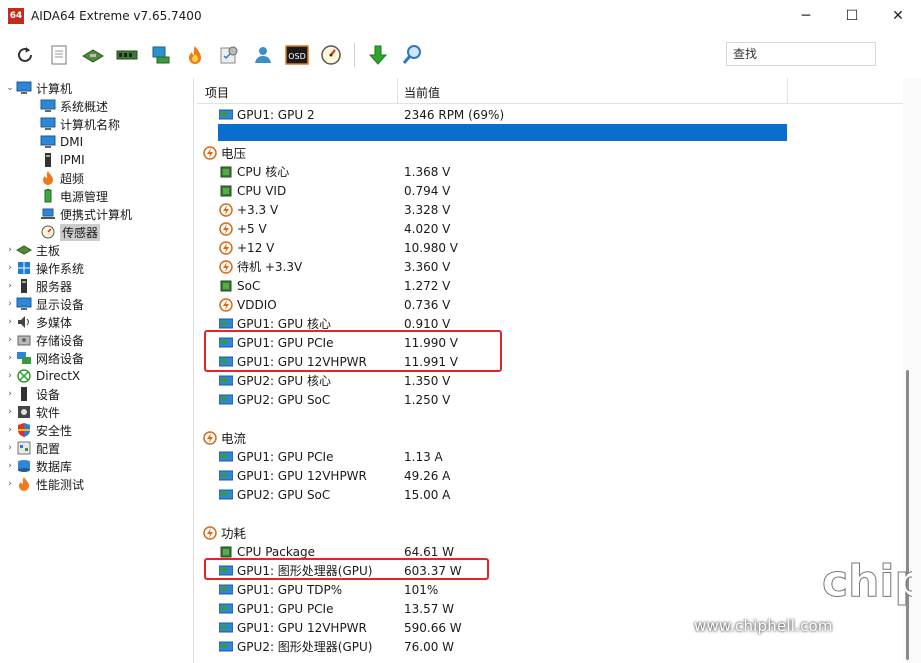 The image size is (921, 663). Describe the element at coordinates (61, 142) in the screenshot. I see `tree-item-dmi: DMI` at that location.